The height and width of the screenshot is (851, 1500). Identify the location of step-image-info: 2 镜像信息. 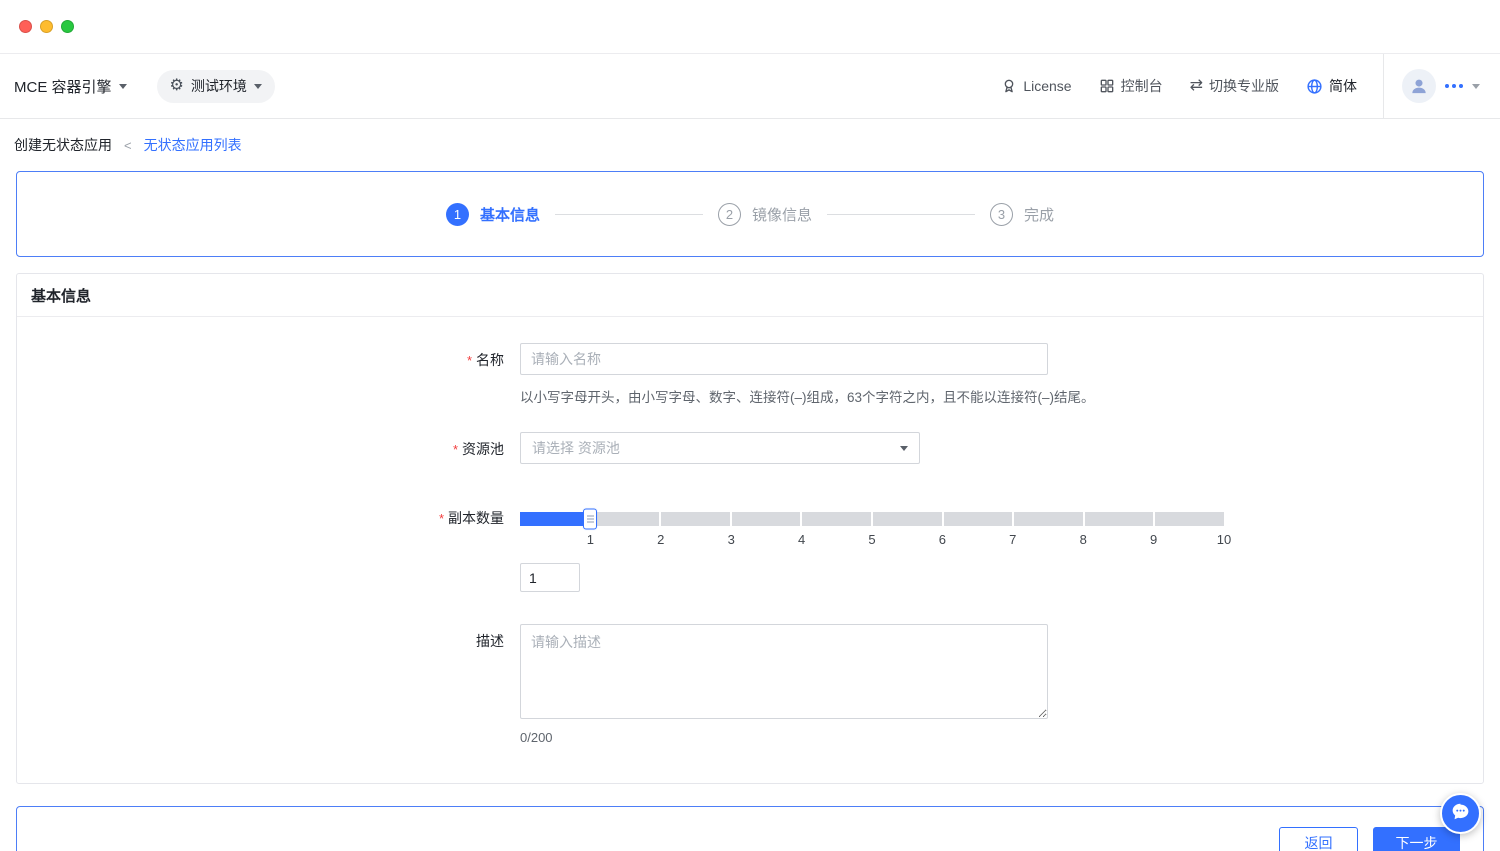
(764, 214).